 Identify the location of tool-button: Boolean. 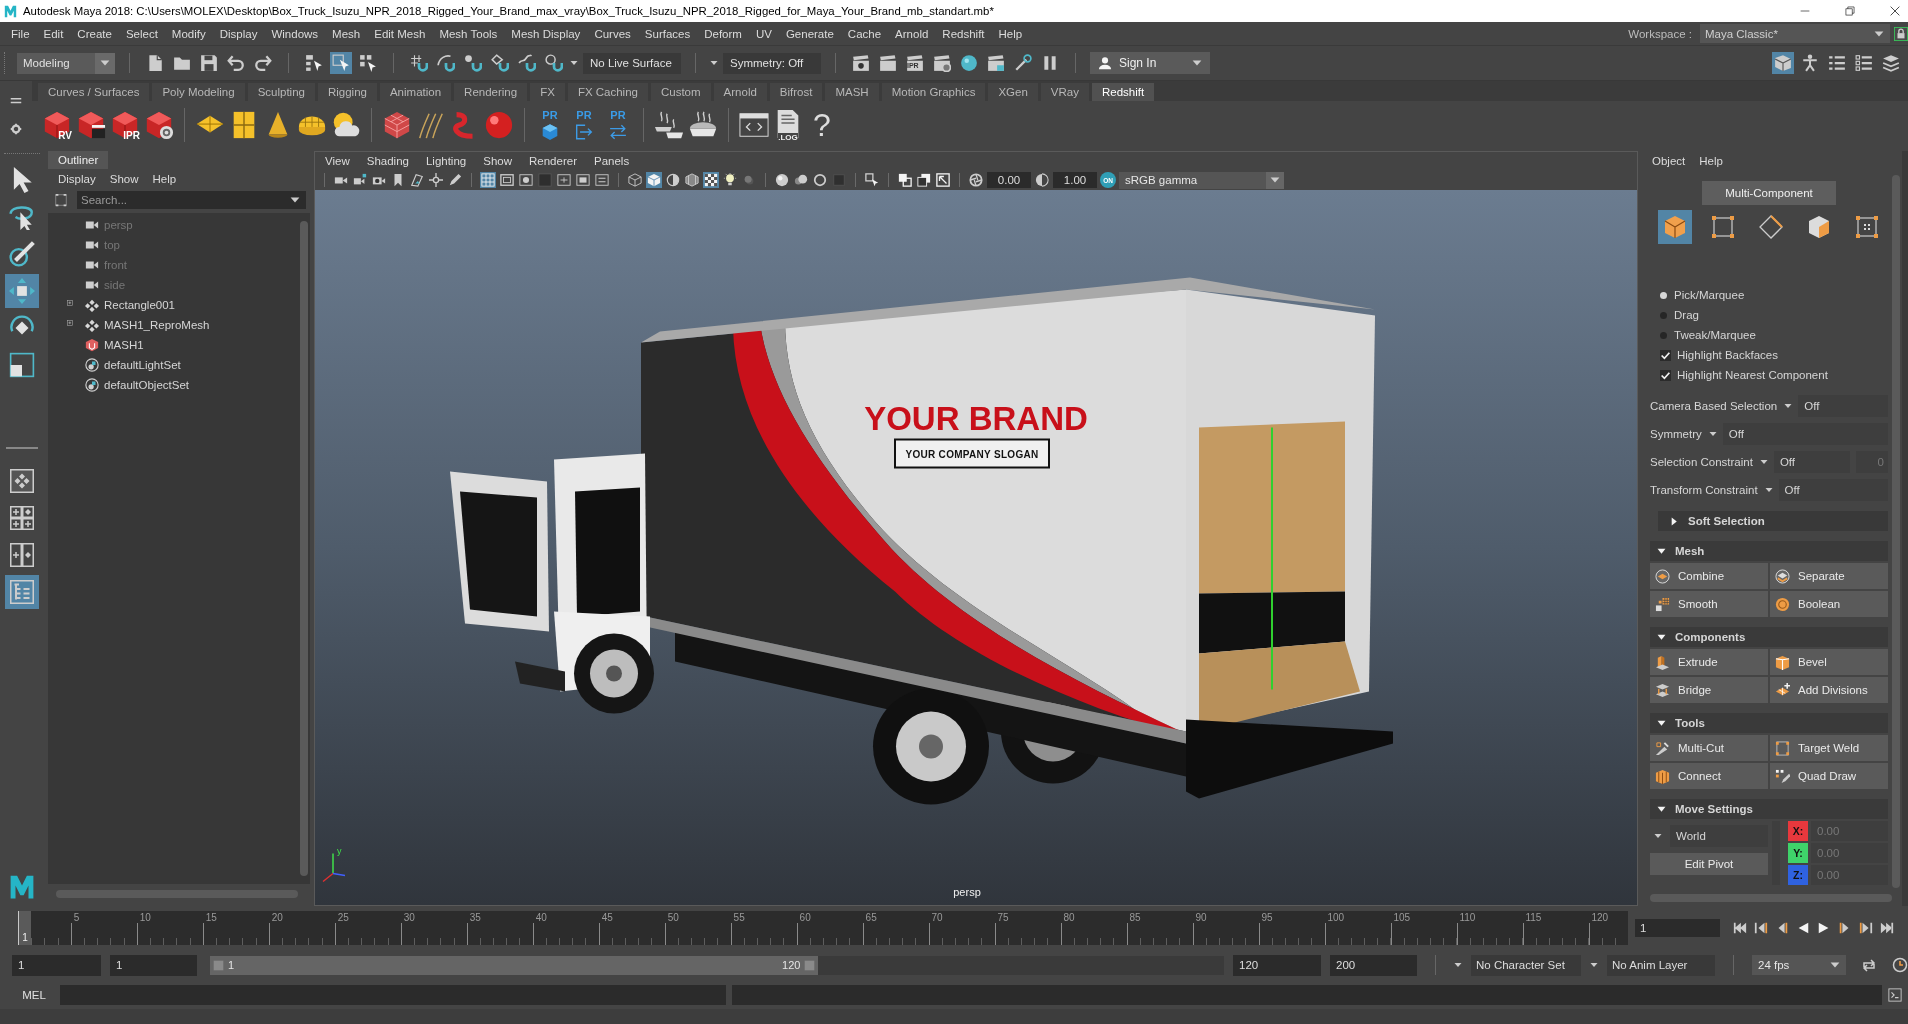
(1829, 604).